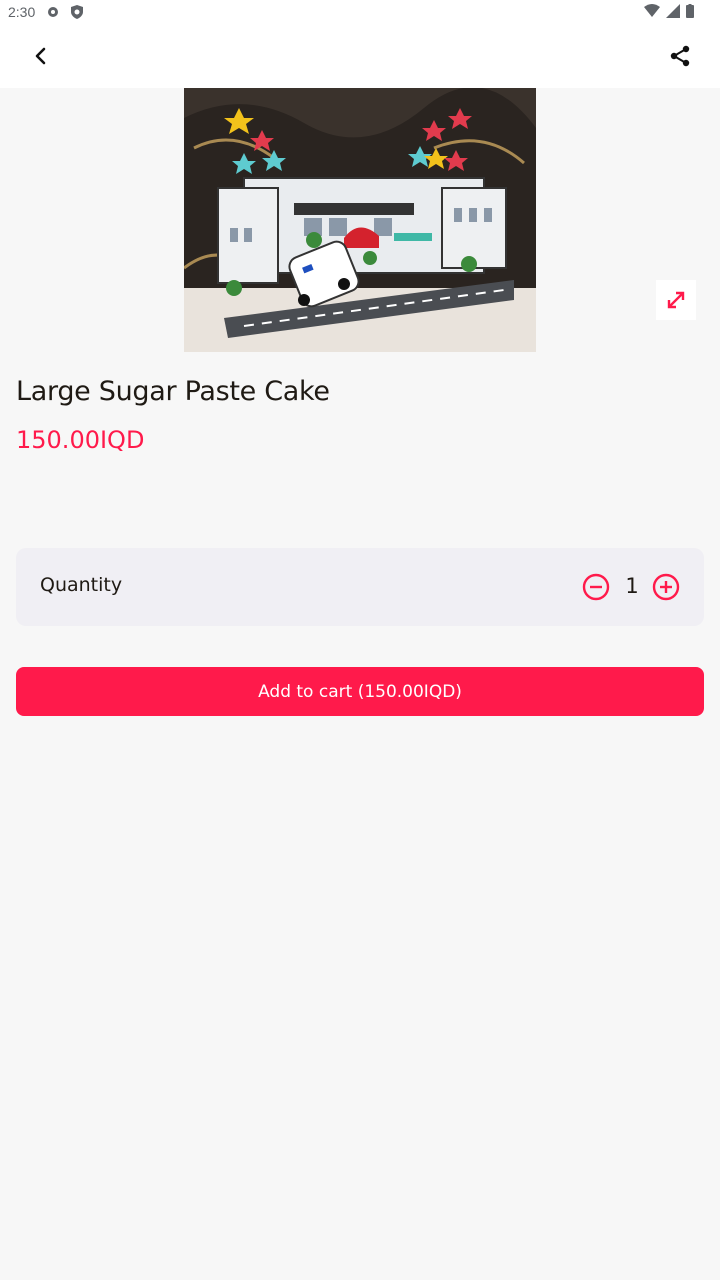 The width and height of the screenshot is (720, 1280). I want to click on share-button, so click(680, 56).